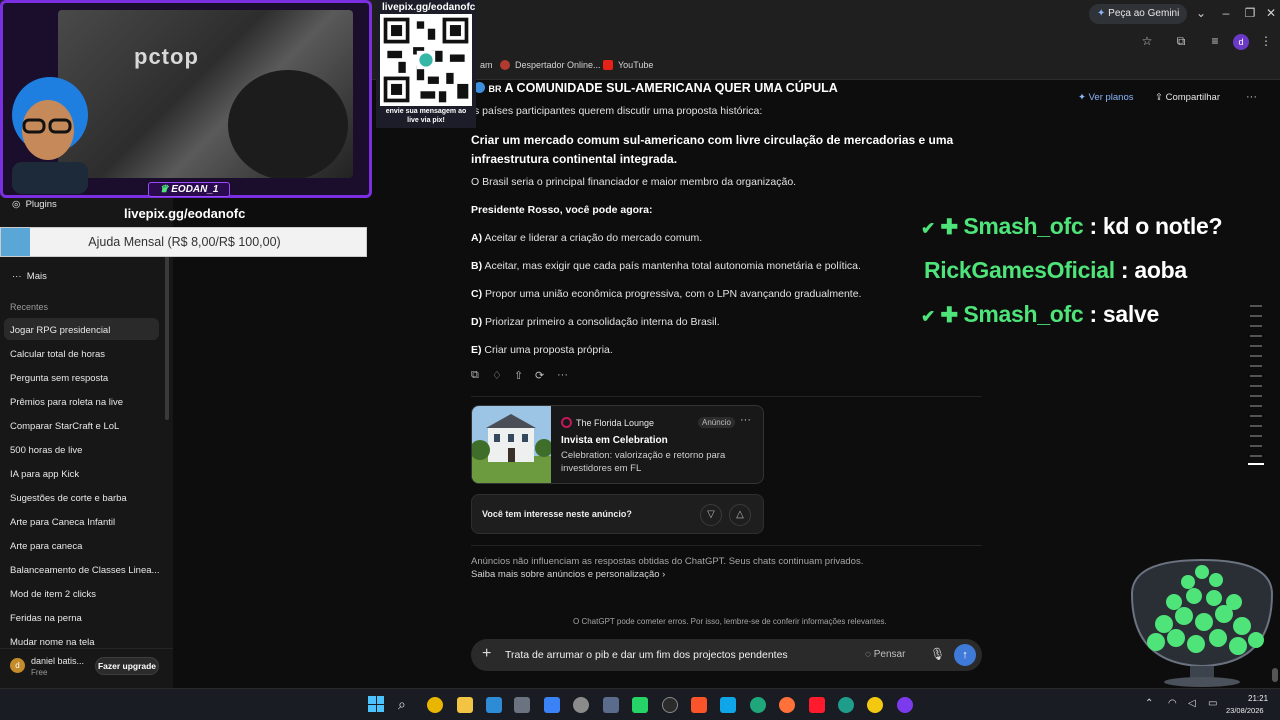 The width and height of the screenshot is (1280, 720). What do you see at coordinates (949, 227) in the screenshot?
I see `sub-badge-icon: ✚` at bounding box center [949, 227].